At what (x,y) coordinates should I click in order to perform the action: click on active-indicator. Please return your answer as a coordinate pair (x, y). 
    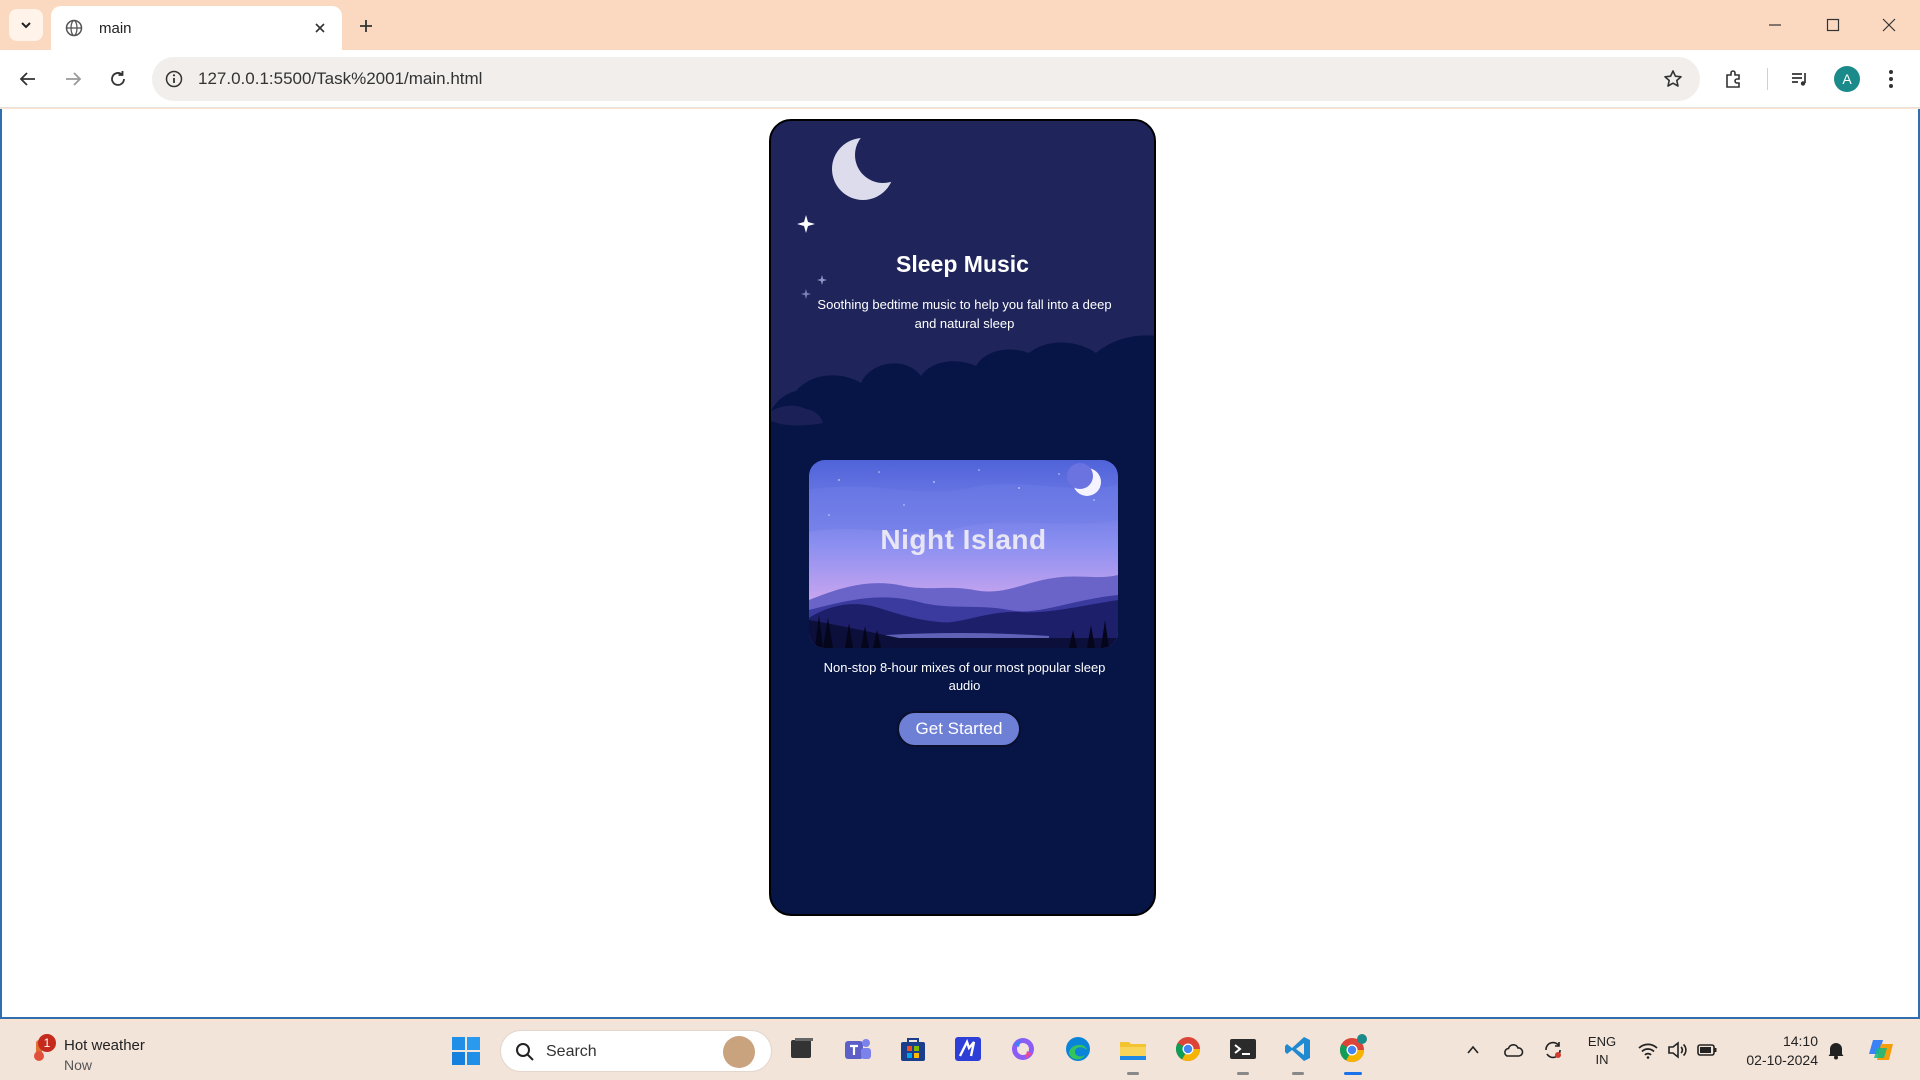
    Looking at the image, I should click on (1353, 1073).